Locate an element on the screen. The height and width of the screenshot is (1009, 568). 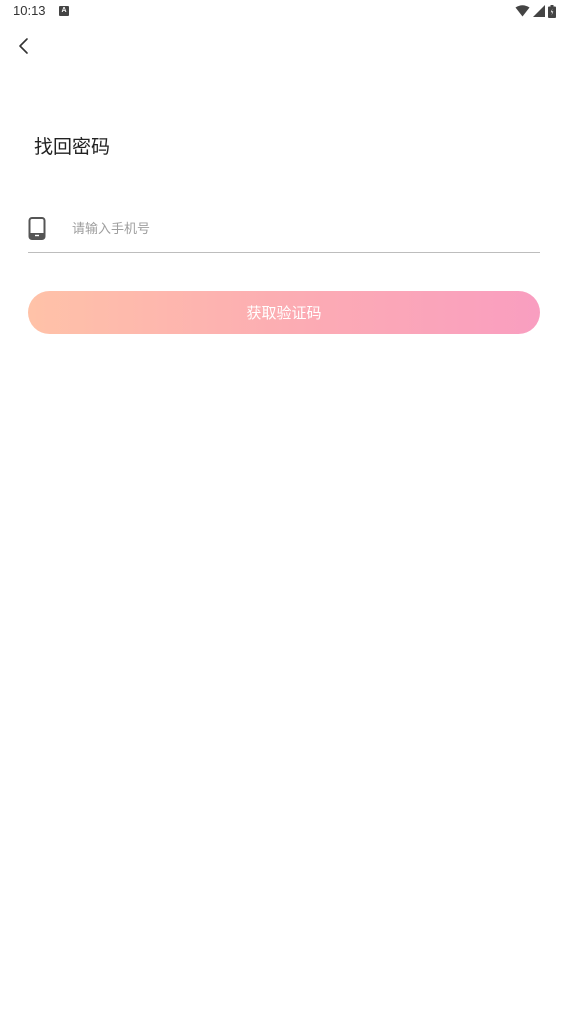
back-button is located at coordinates (24, 48).